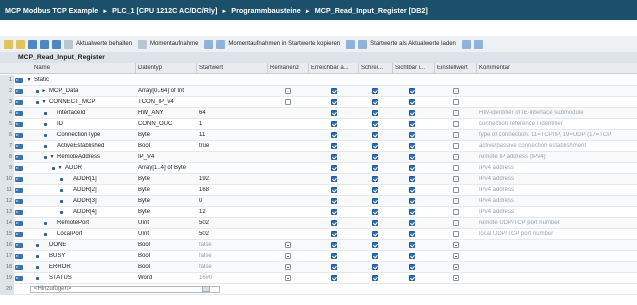 Image resolution: width=637 pixels, height=305 pixels. What do you see at coordinates (7, 256) in the screenshot?
I see `row-number: 17` at bounding box center [7, 256].